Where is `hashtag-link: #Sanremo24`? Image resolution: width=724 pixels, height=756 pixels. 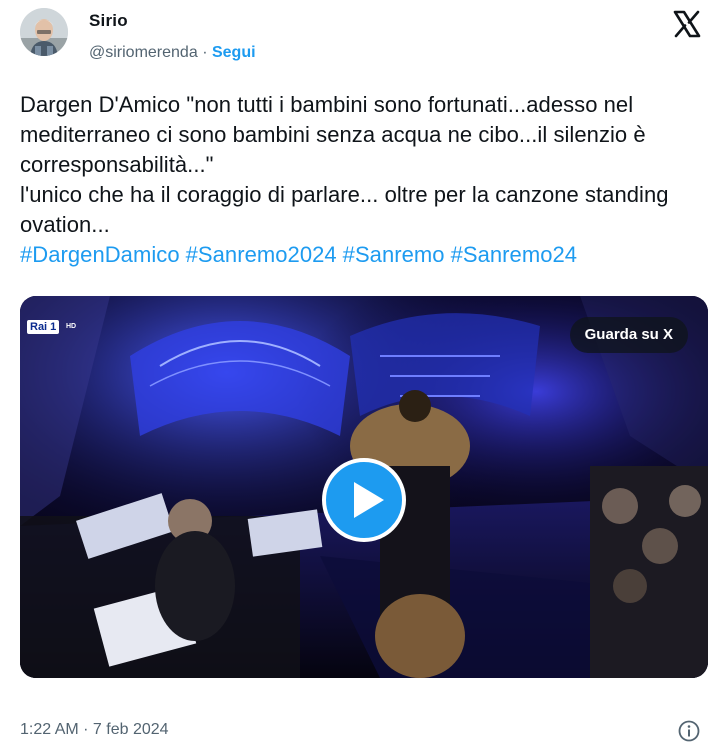 hashtag-link: #Sanremo24 is located at coordinates (514, 254).